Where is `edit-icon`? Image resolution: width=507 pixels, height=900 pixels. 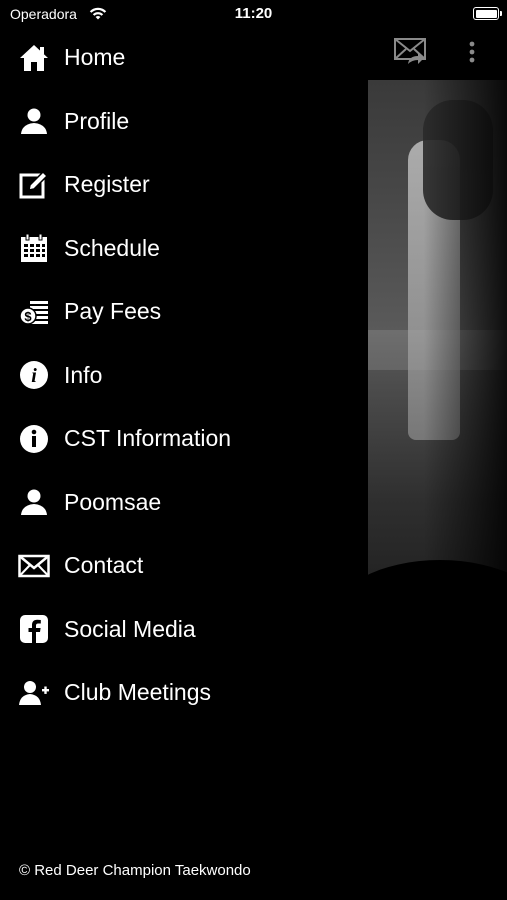
edit-icon is located at coordinates (34, 185).